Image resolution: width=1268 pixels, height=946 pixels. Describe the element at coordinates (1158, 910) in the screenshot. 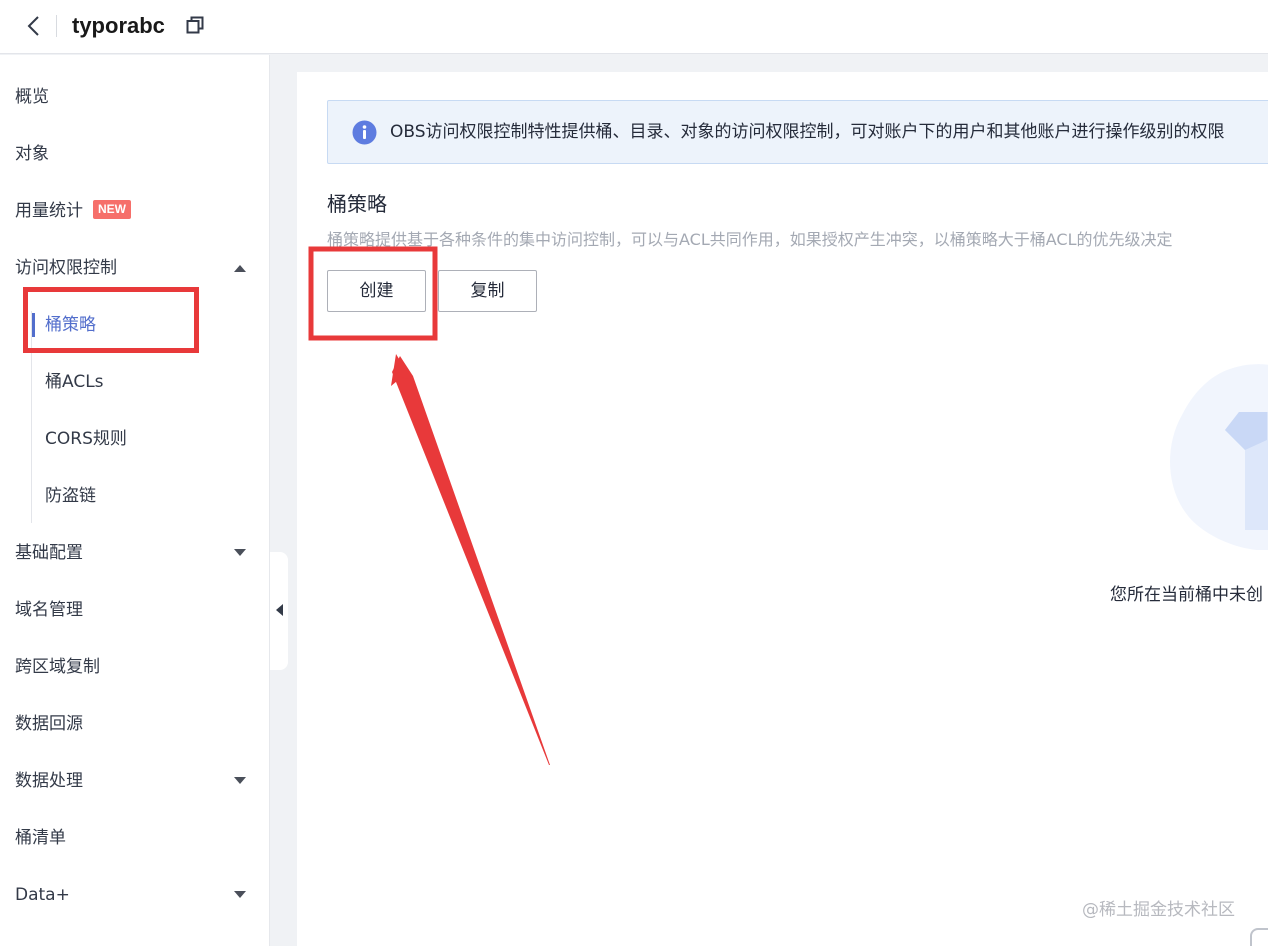

I see `watermark: @稀土掘金技术社区` at that location.